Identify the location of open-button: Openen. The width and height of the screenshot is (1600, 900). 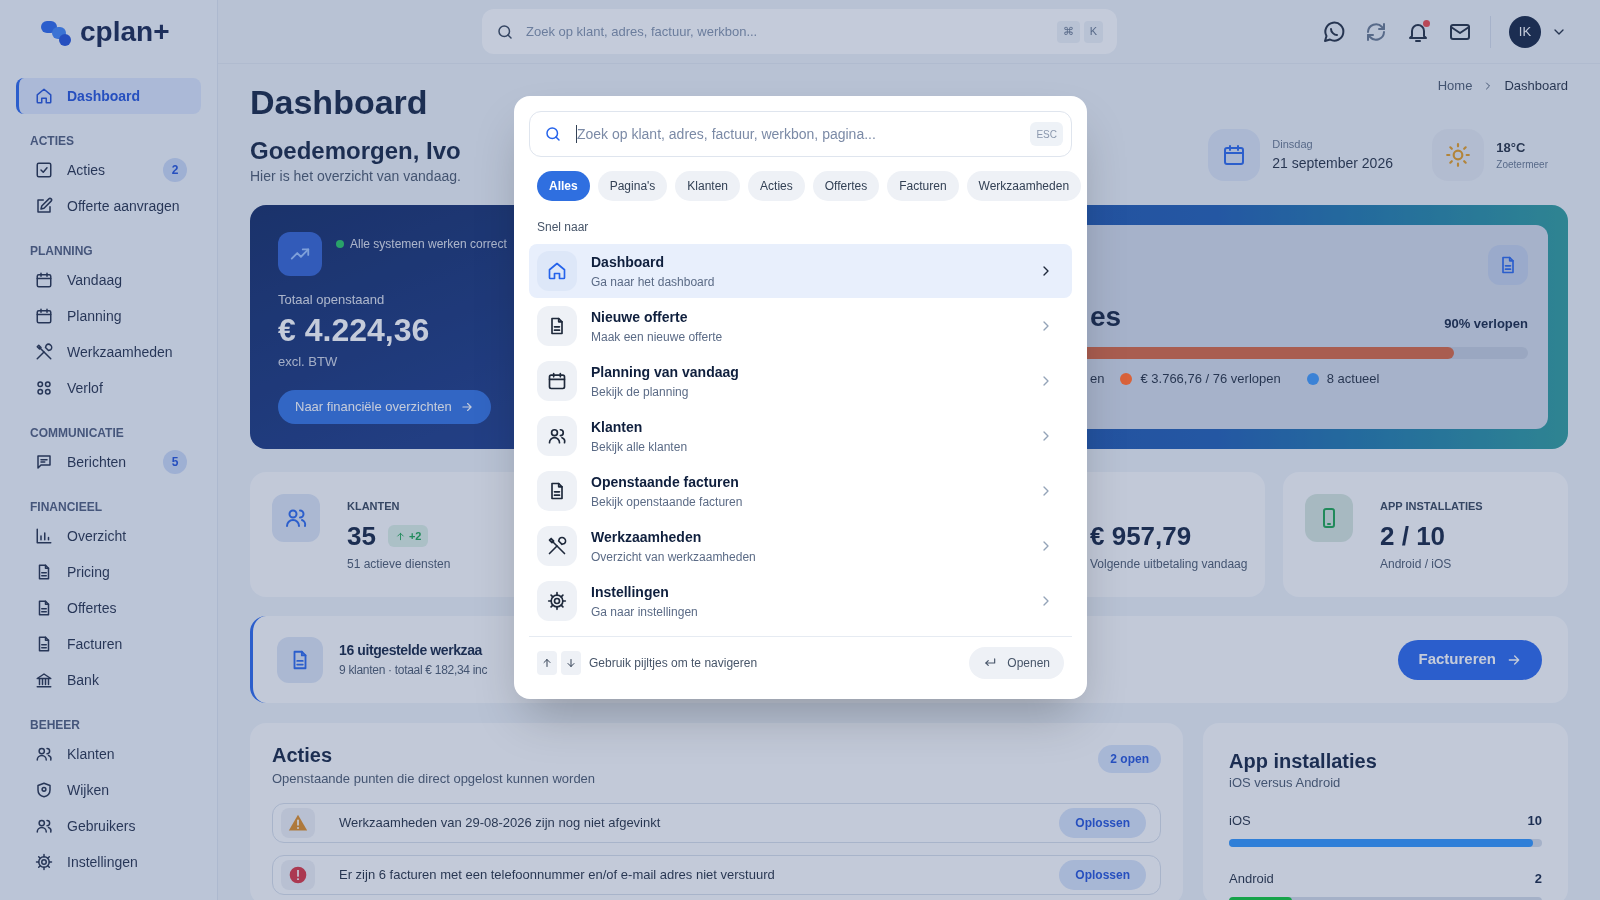
(1016, 662).